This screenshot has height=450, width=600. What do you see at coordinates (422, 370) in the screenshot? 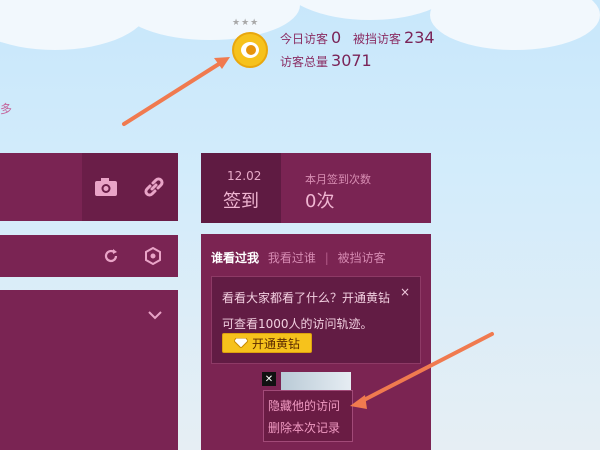
I see `arrow-to-hide-visit` at bounding box center [422, 370].